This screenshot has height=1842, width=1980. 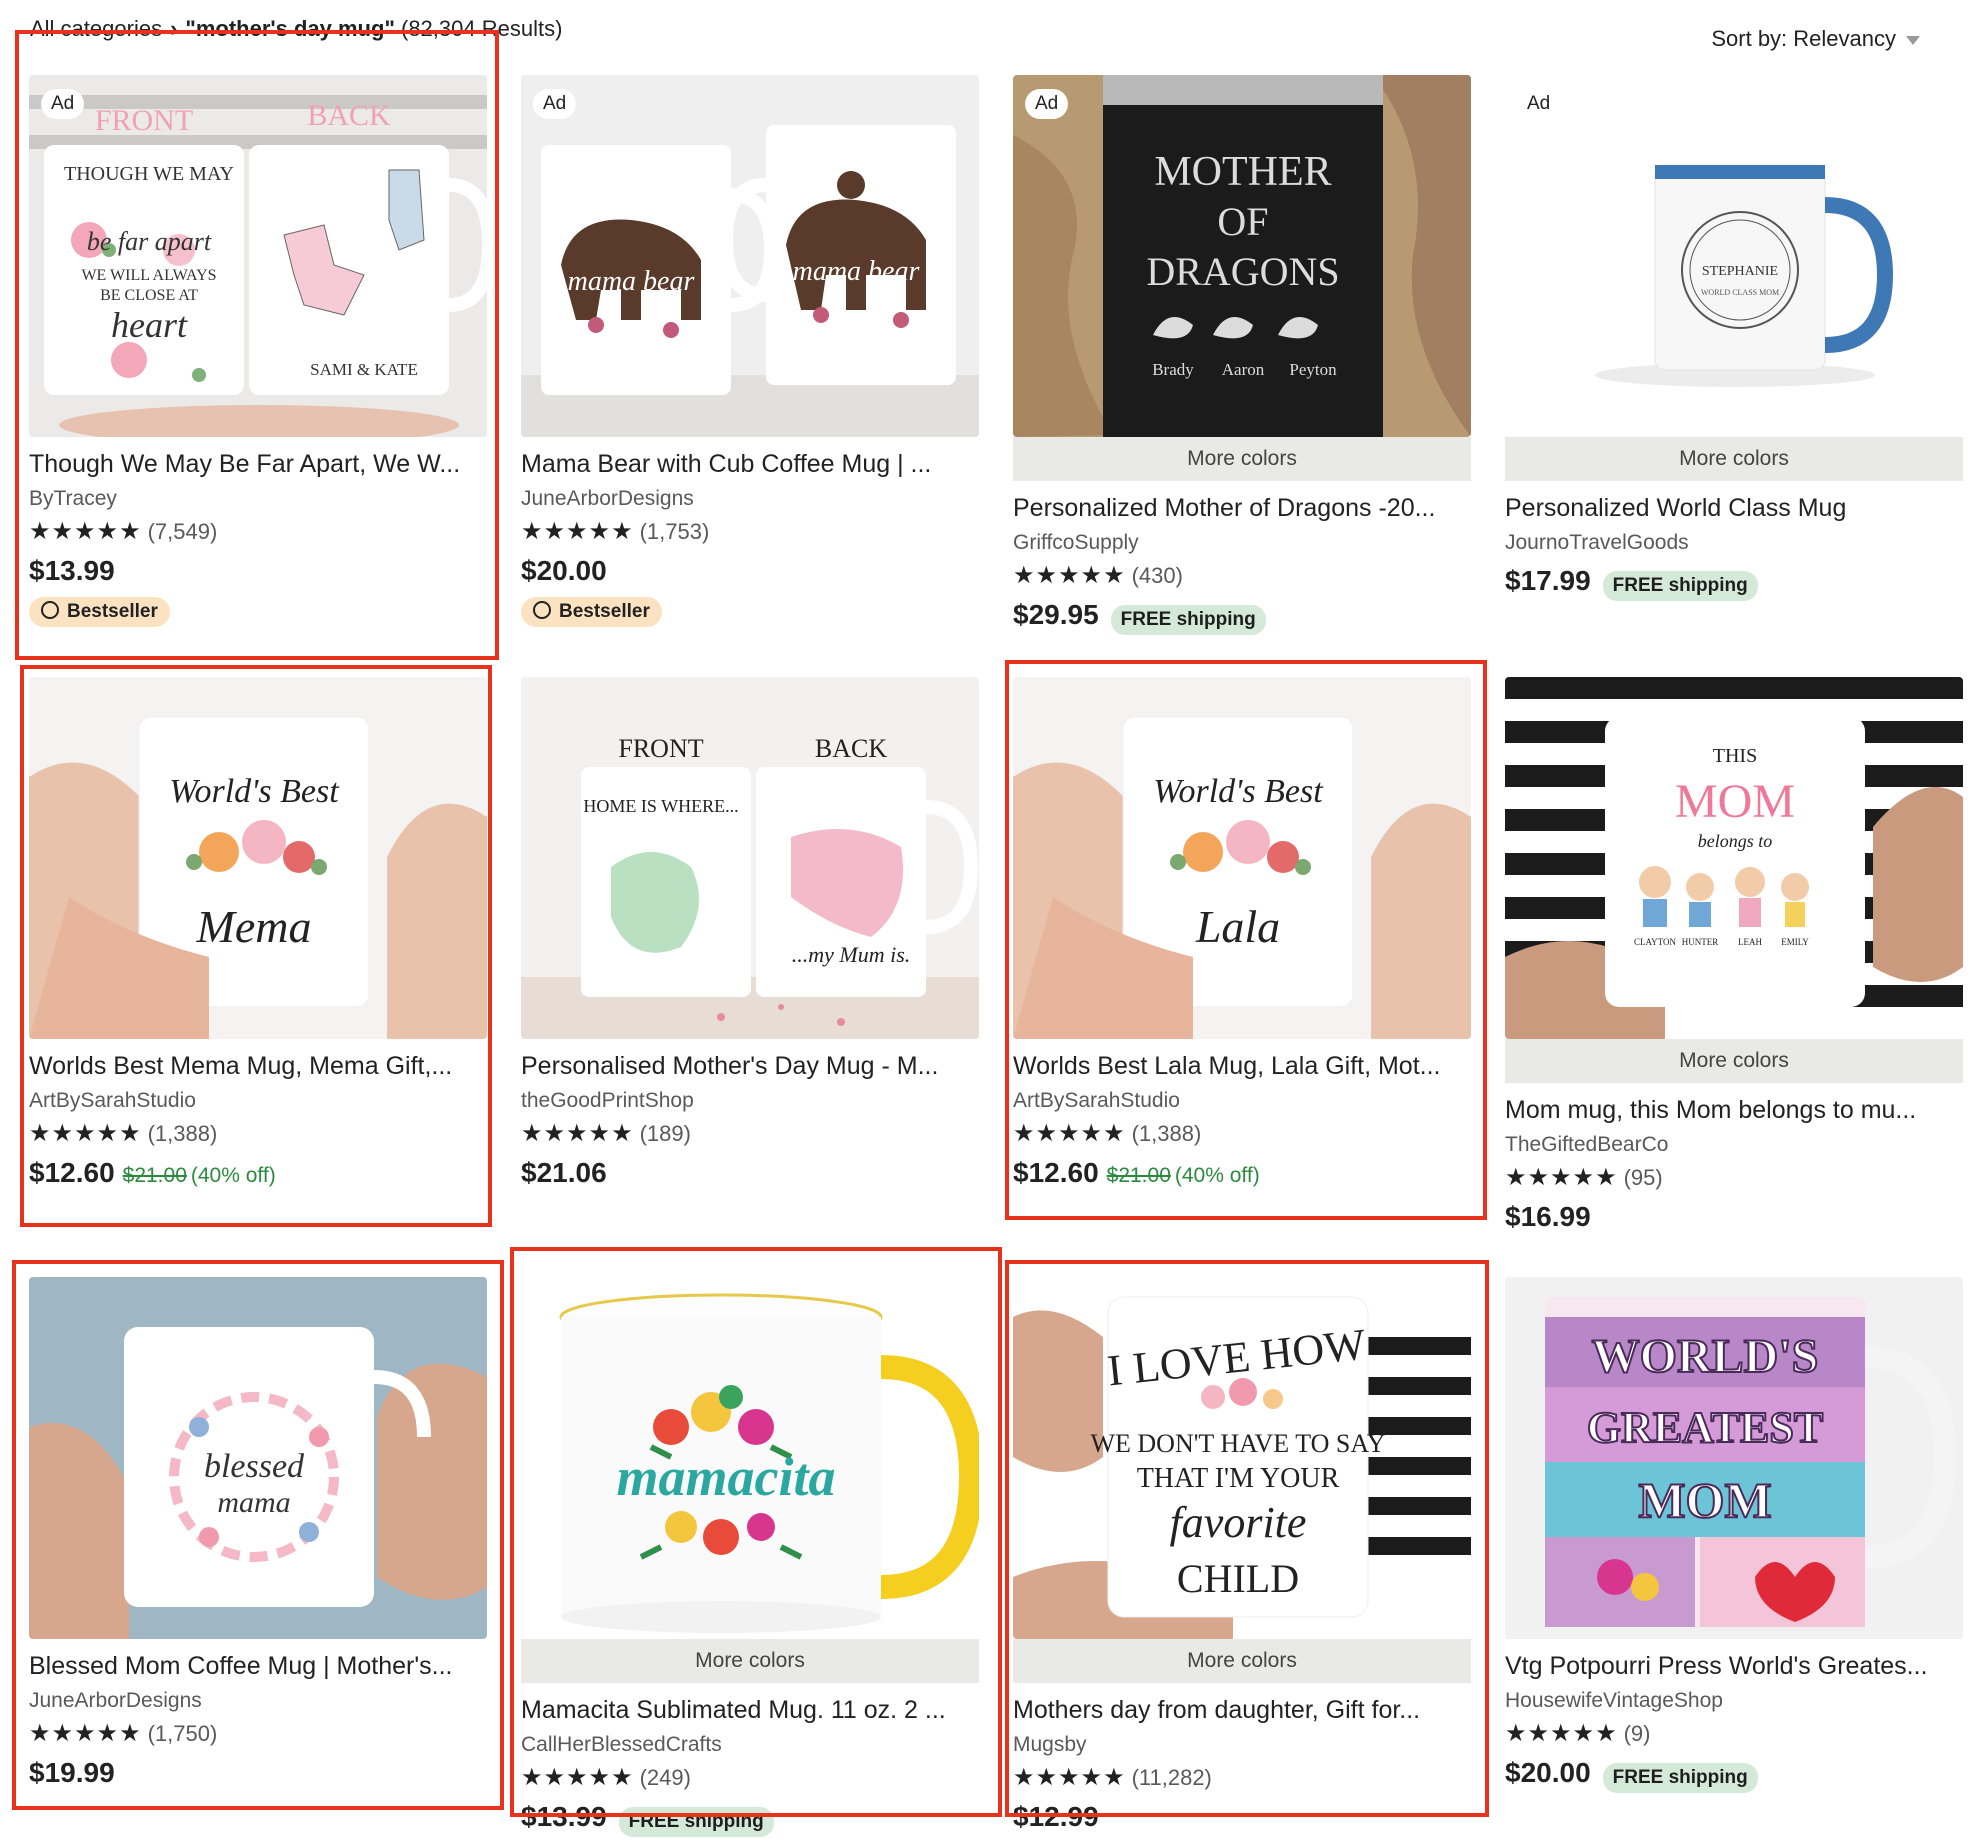 What do you see at coordinates (660, 748) in the screenshot?
I see `image-text-front: FRONT` at bounding box center [660, 748].